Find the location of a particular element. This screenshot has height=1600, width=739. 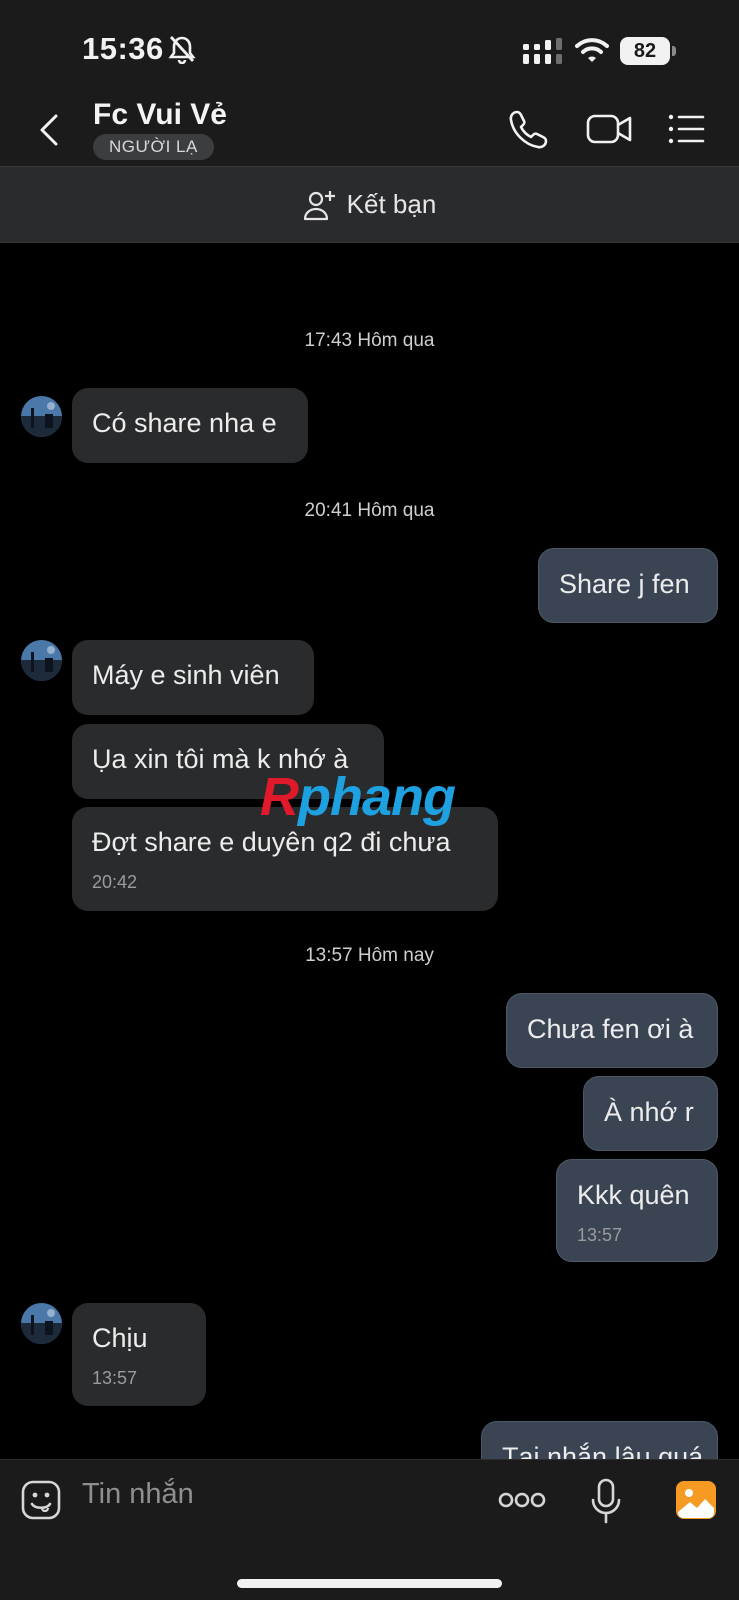

battery-nub is located at coordinates (674, 51).